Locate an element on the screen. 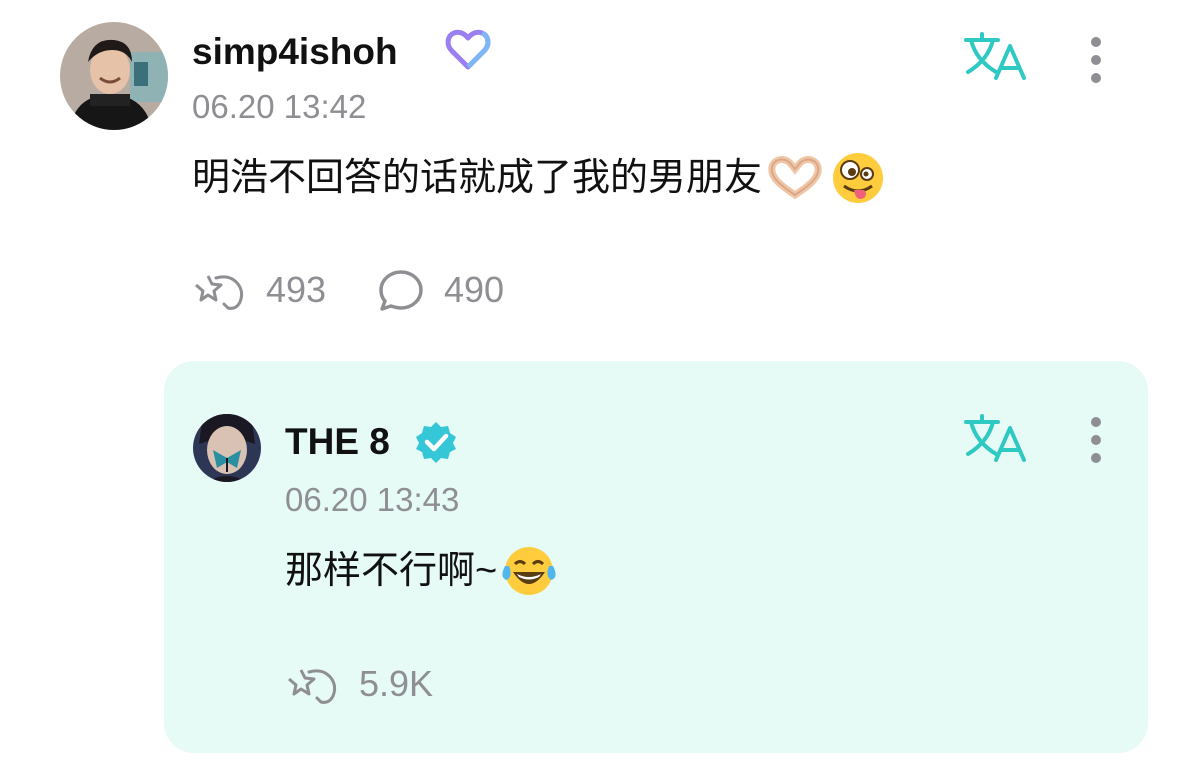 The height and width of the screenshot is (780, 1178). reply-text-row: 那样不行啊~ is located at coordinates (422, 571).